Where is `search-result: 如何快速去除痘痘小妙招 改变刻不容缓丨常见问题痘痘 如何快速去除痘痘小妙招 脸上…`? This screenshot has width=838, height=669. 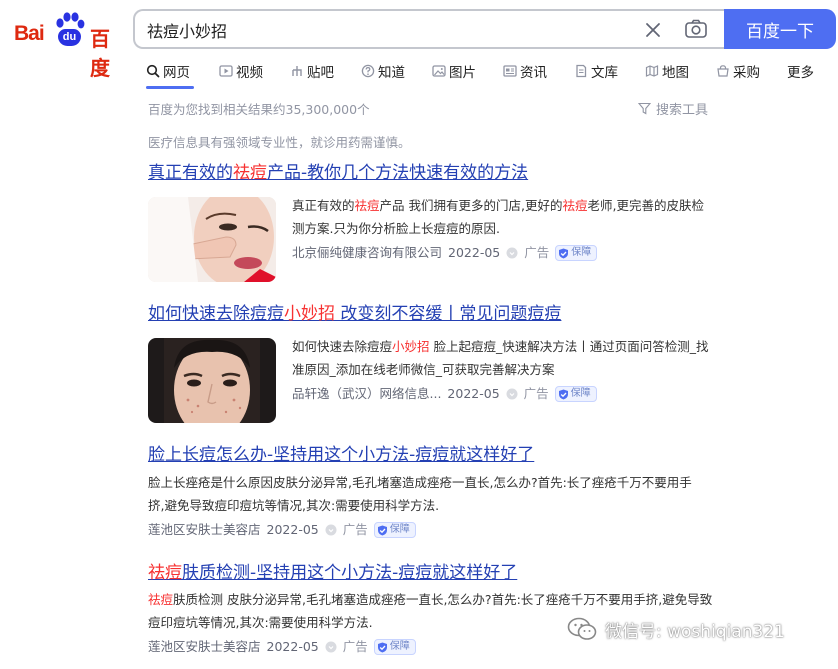 search-result: 如何快速去除痘痘小妙招 改变刻不容缓丨常见问题痘痘 如何快速去除痘痘小妙招 脸上… is located at coordinates (438, 363).